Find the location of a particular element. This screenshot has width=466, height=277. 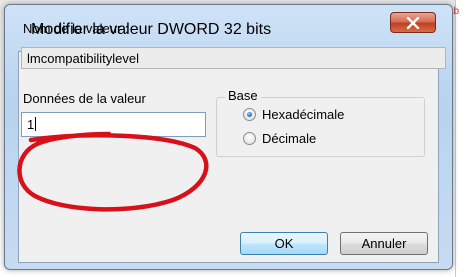

close-icon is located at coordinates (413, 22).